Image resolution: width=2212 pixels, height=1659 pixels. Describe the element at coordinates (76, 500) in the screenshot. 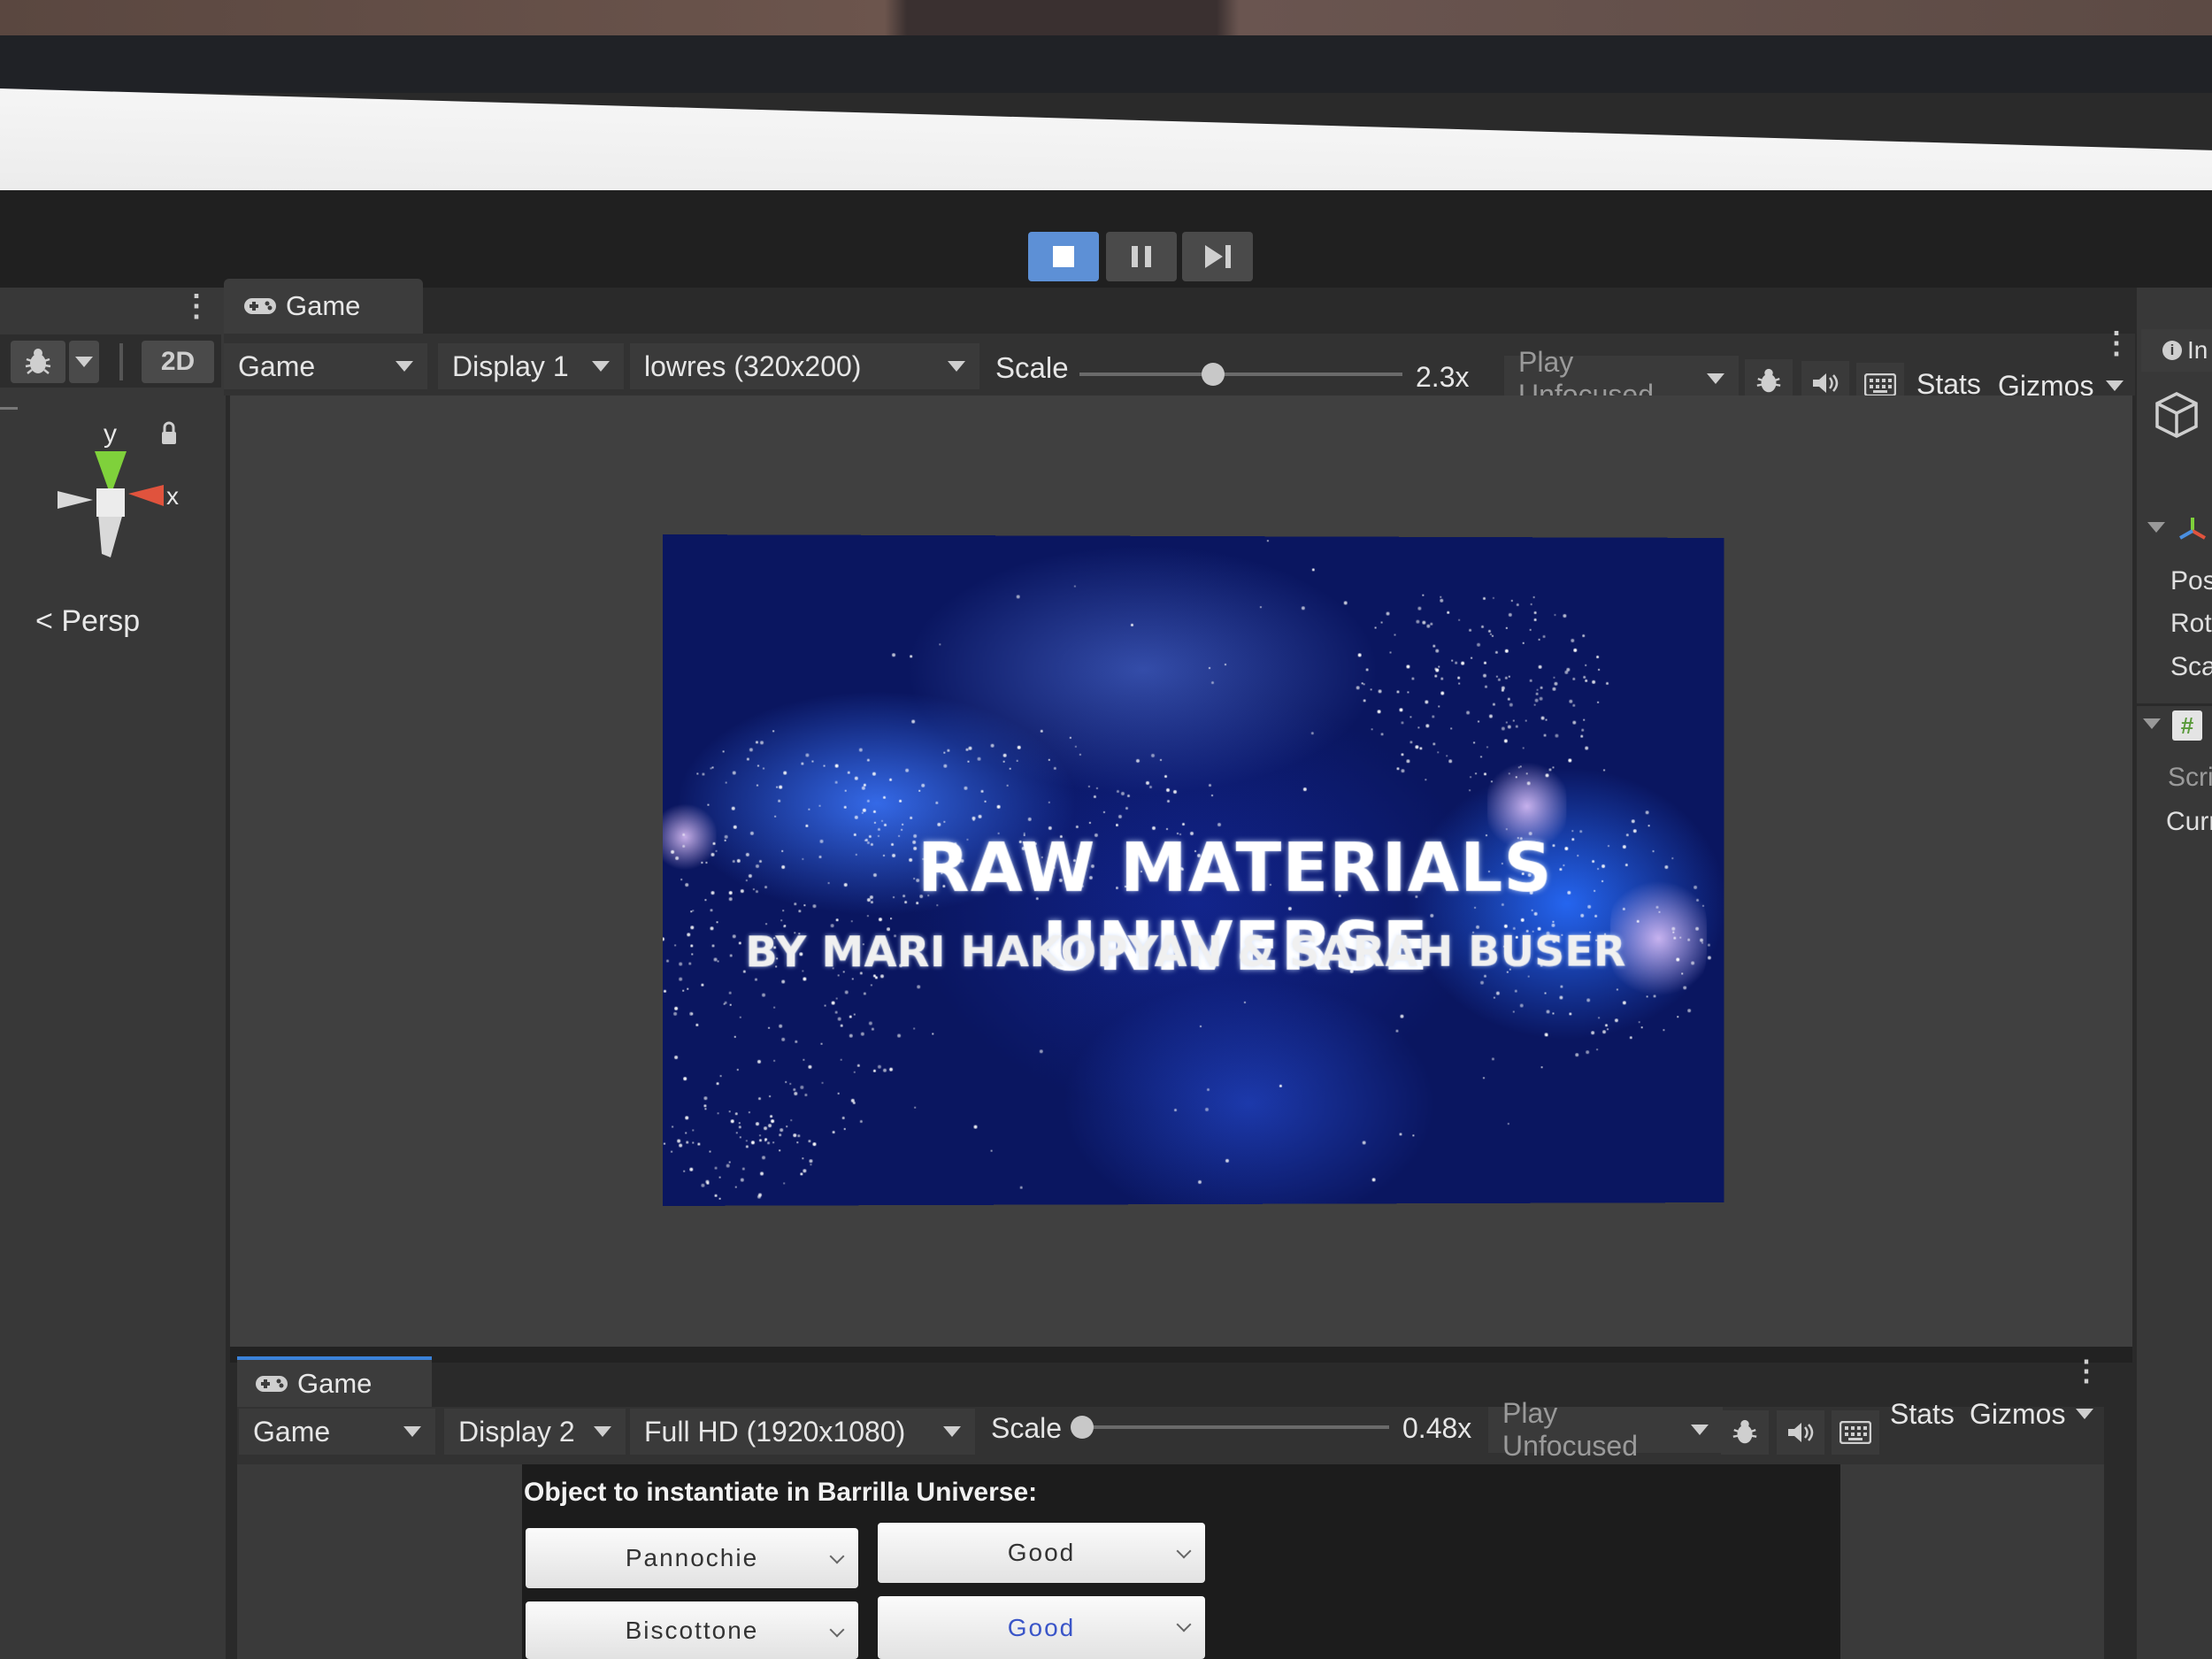

I see `gizmo-neg-x-axis` at that location.